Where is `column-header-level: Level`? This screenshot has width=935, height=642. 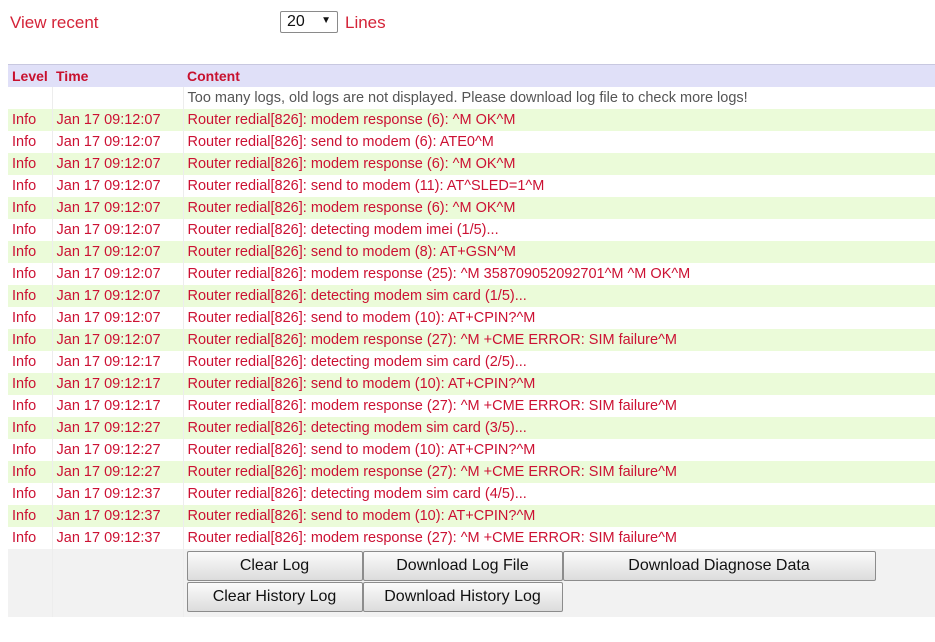 column-header-level: Level is located at coordinates (30, 75).